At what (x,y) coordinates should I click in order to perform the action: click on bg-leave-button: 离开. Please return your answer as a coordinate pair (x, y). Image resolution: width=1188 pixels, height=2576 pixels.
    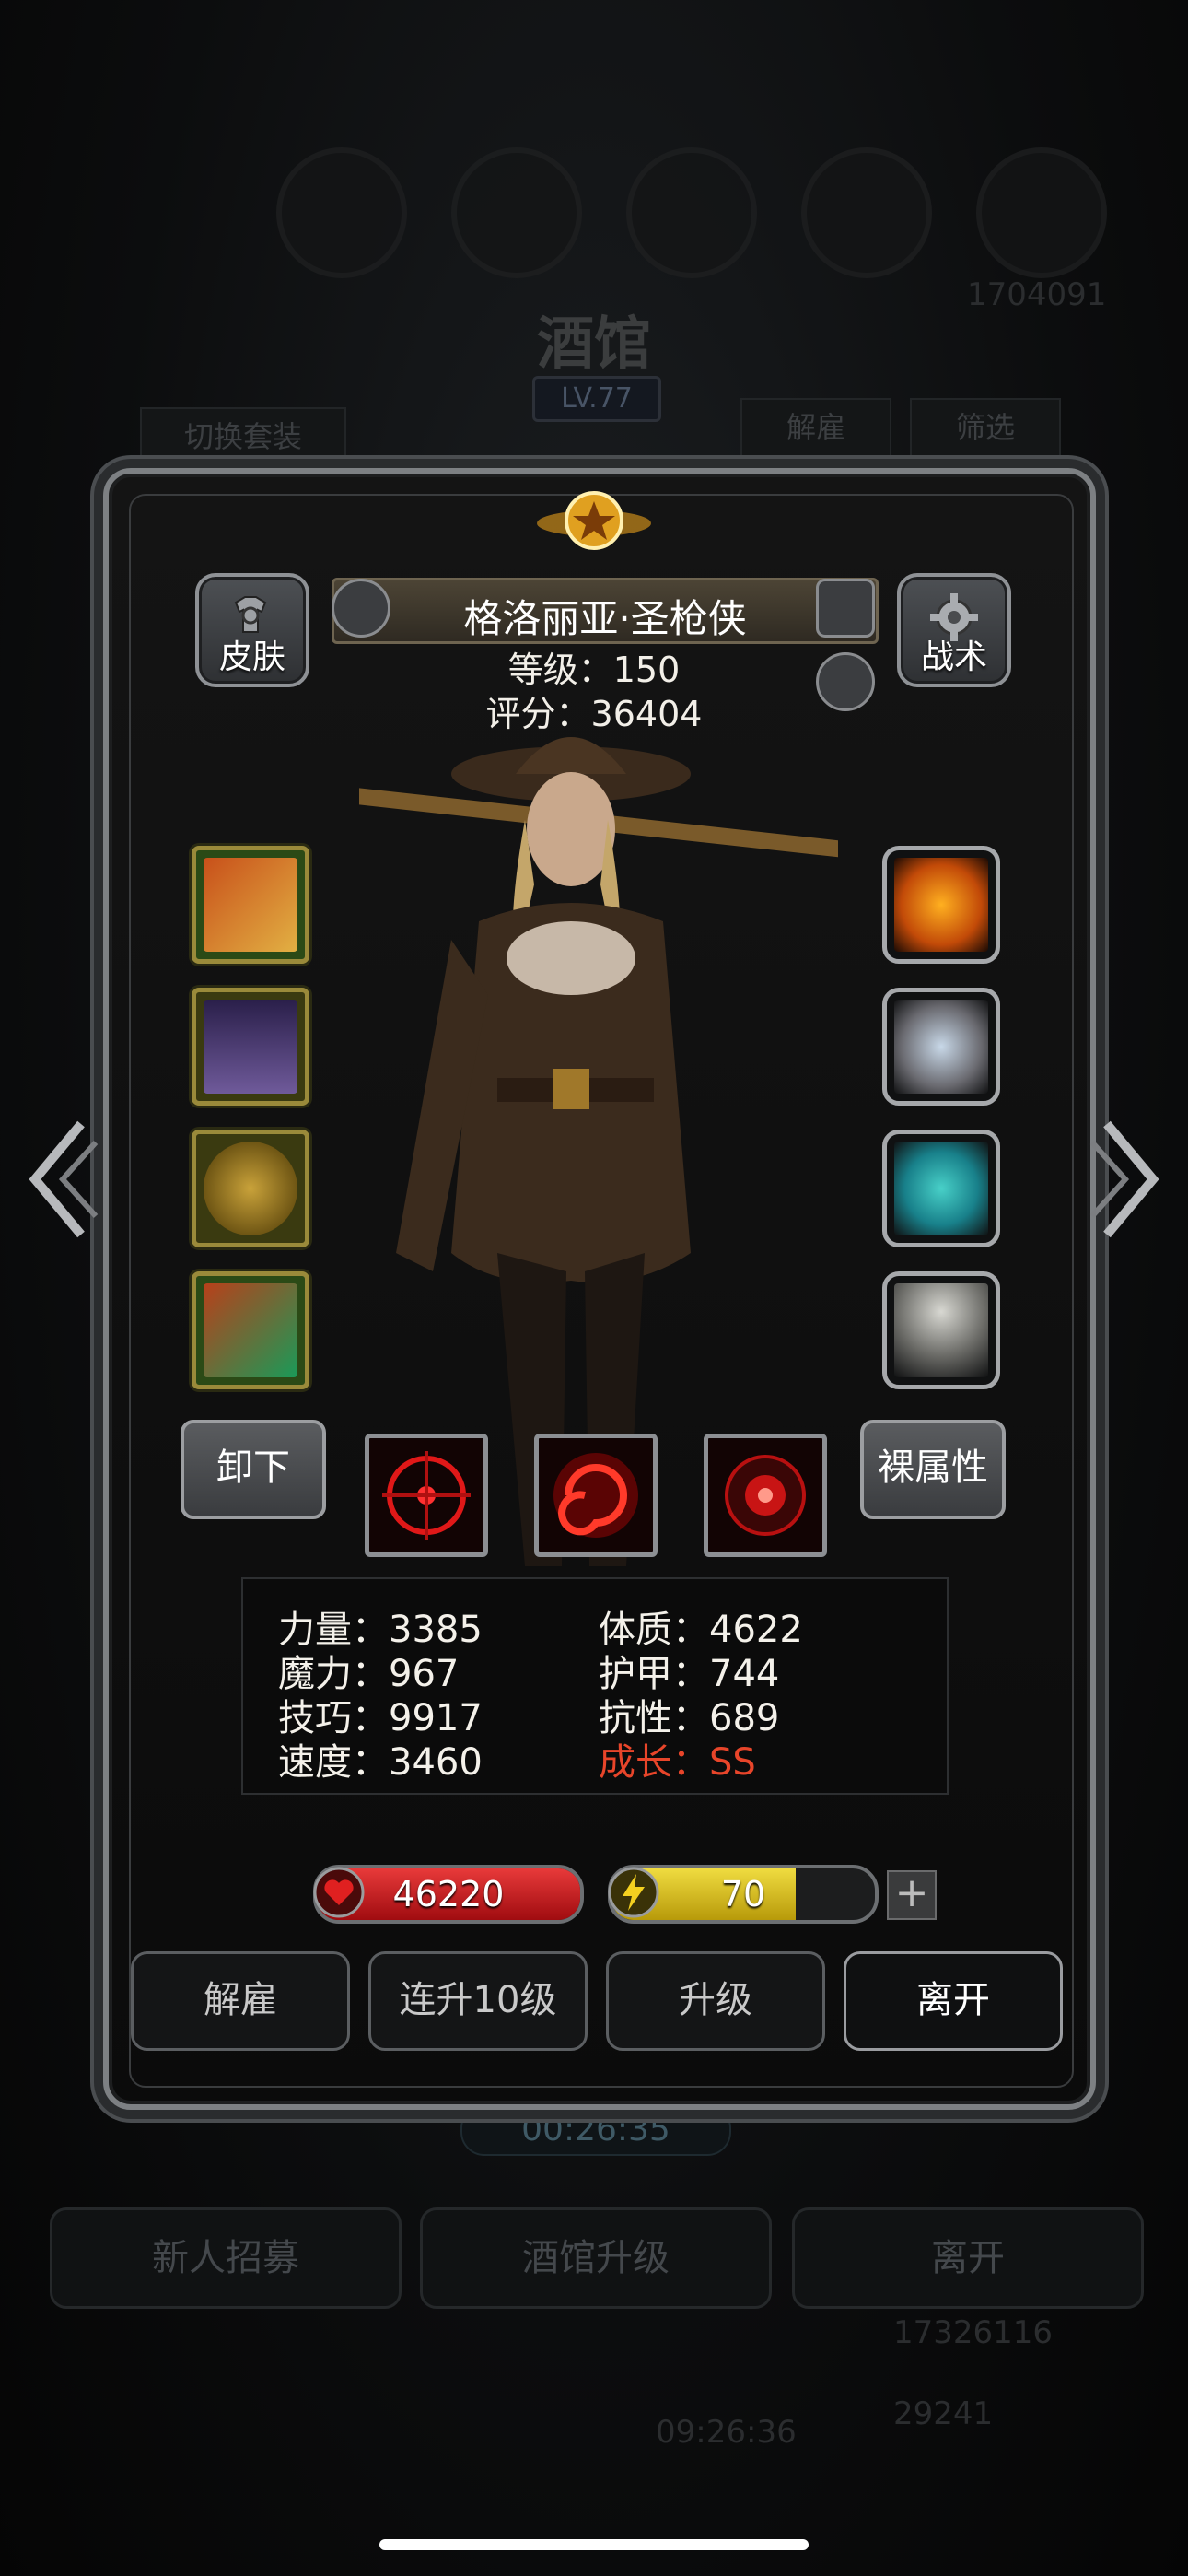
    Looking at the image, I should click on (968, 2258).